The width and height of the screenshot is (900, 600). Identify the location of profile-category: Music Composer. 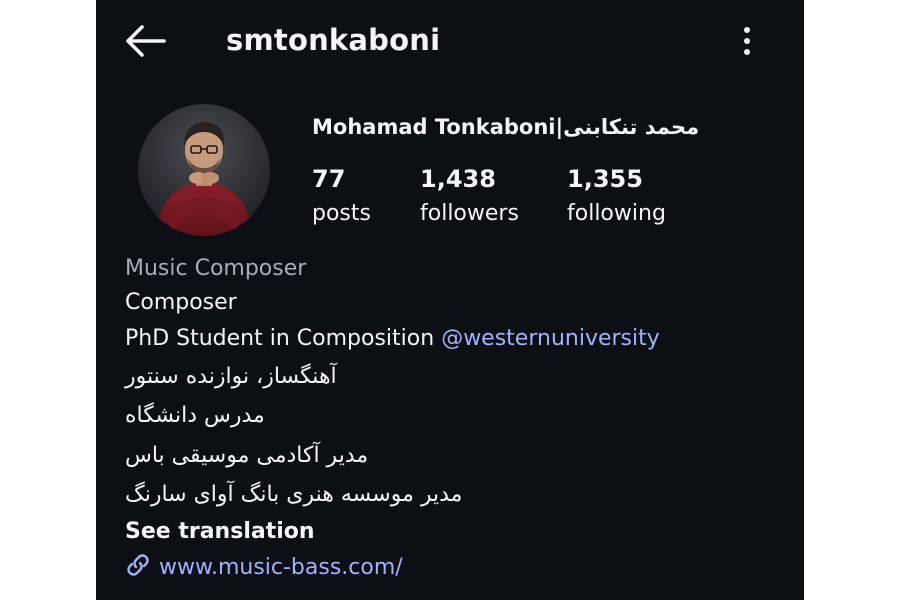
(216, 268).